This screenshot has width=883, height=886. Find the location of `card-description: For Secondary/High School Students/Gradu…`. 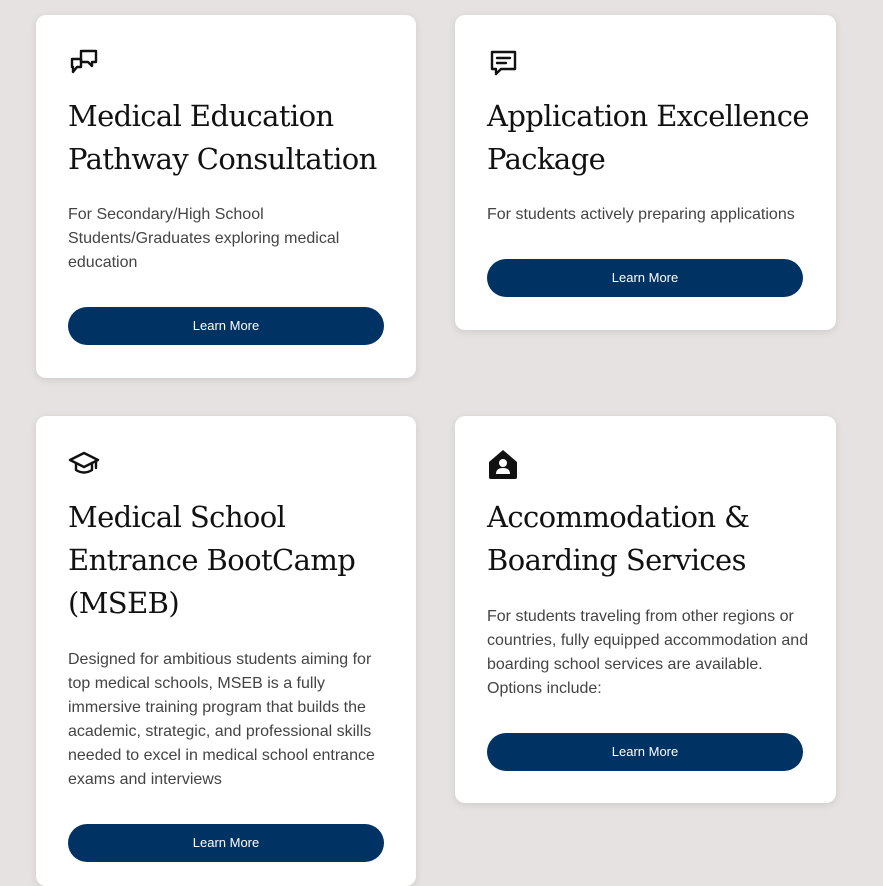

card-description: For Secondary/High School Students/Gradu… is located at coordinates (204, 238).